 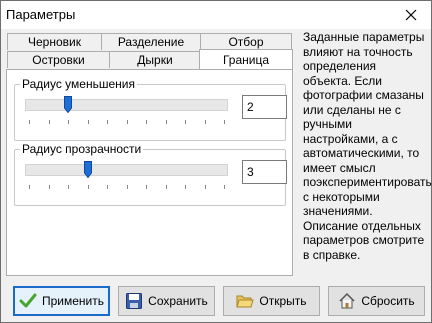 I want to click on reduce-radius-label: Радиус уменьшения, so click(x=78, y=84).